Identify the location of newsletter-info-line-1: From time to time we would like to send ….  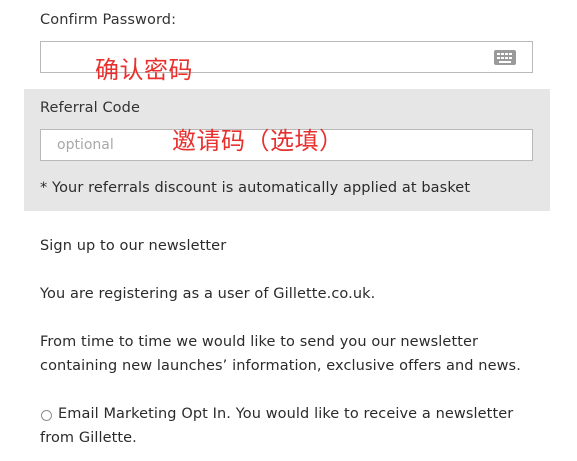
(259, 342).